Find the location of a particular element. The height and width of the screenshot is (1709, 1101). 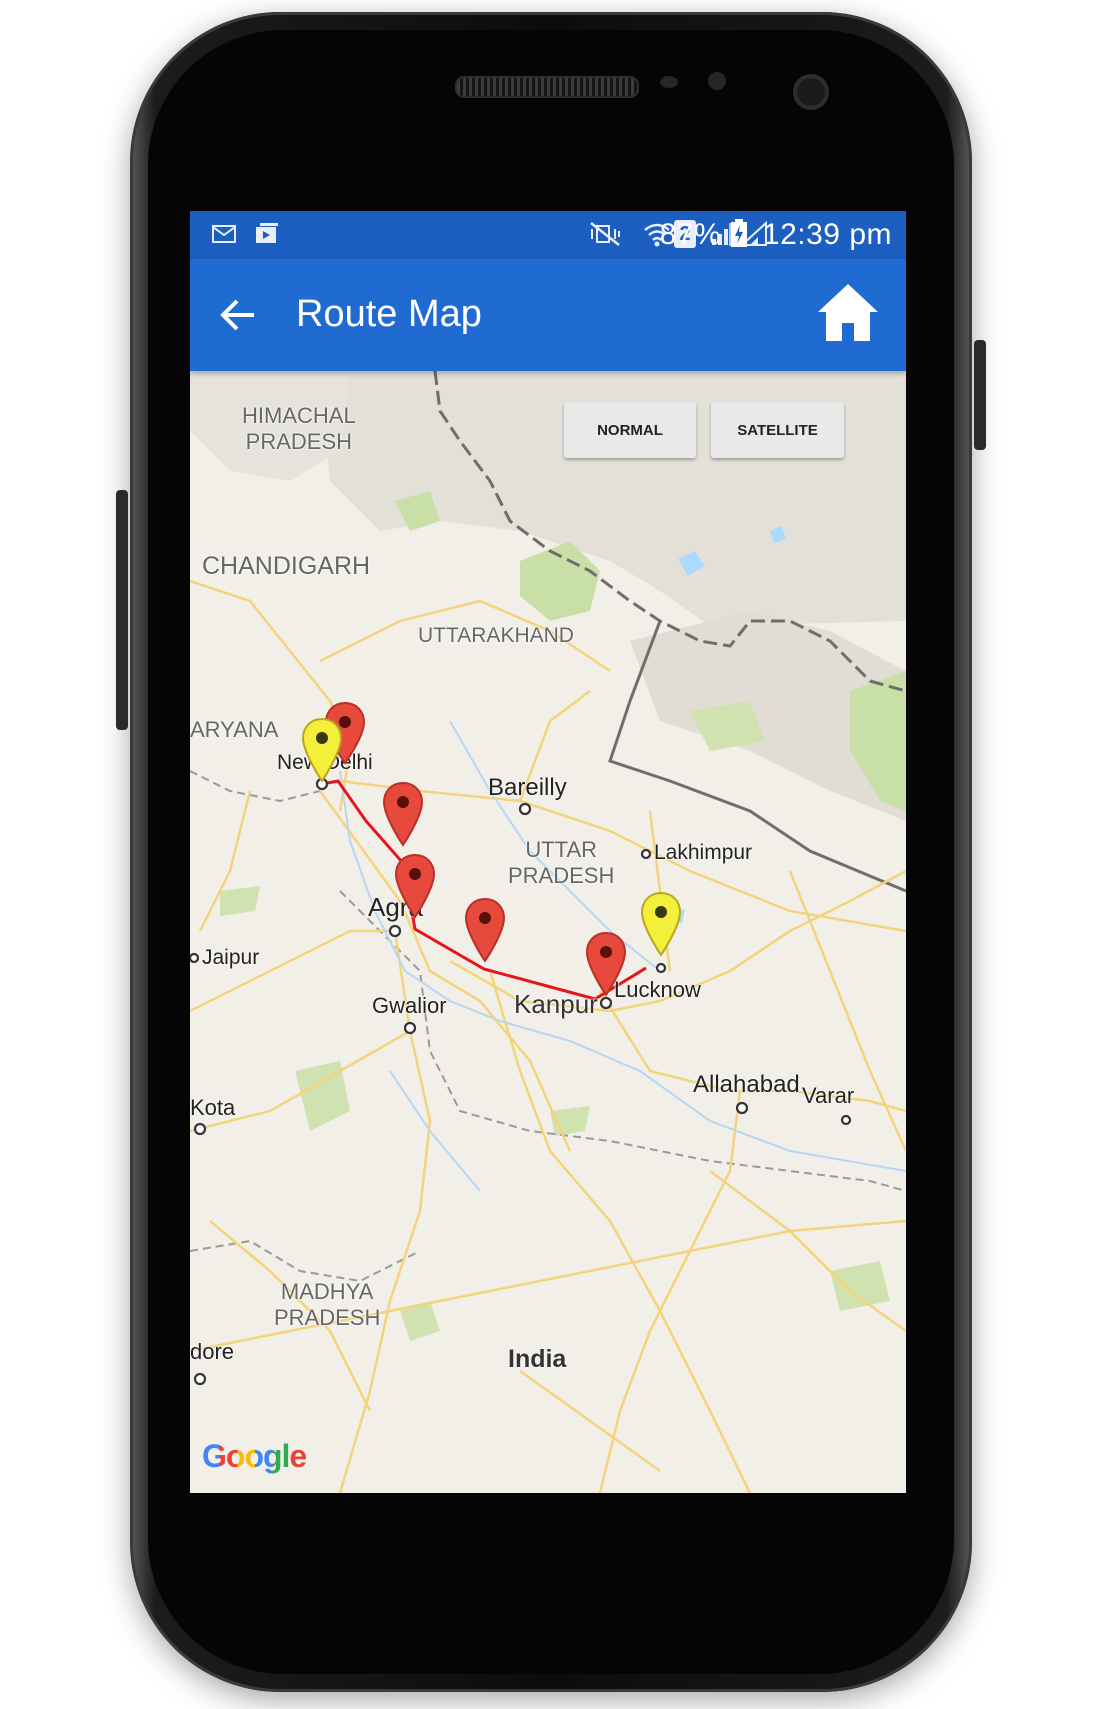

google-logo: Google is located at coordinates (254, 1456).